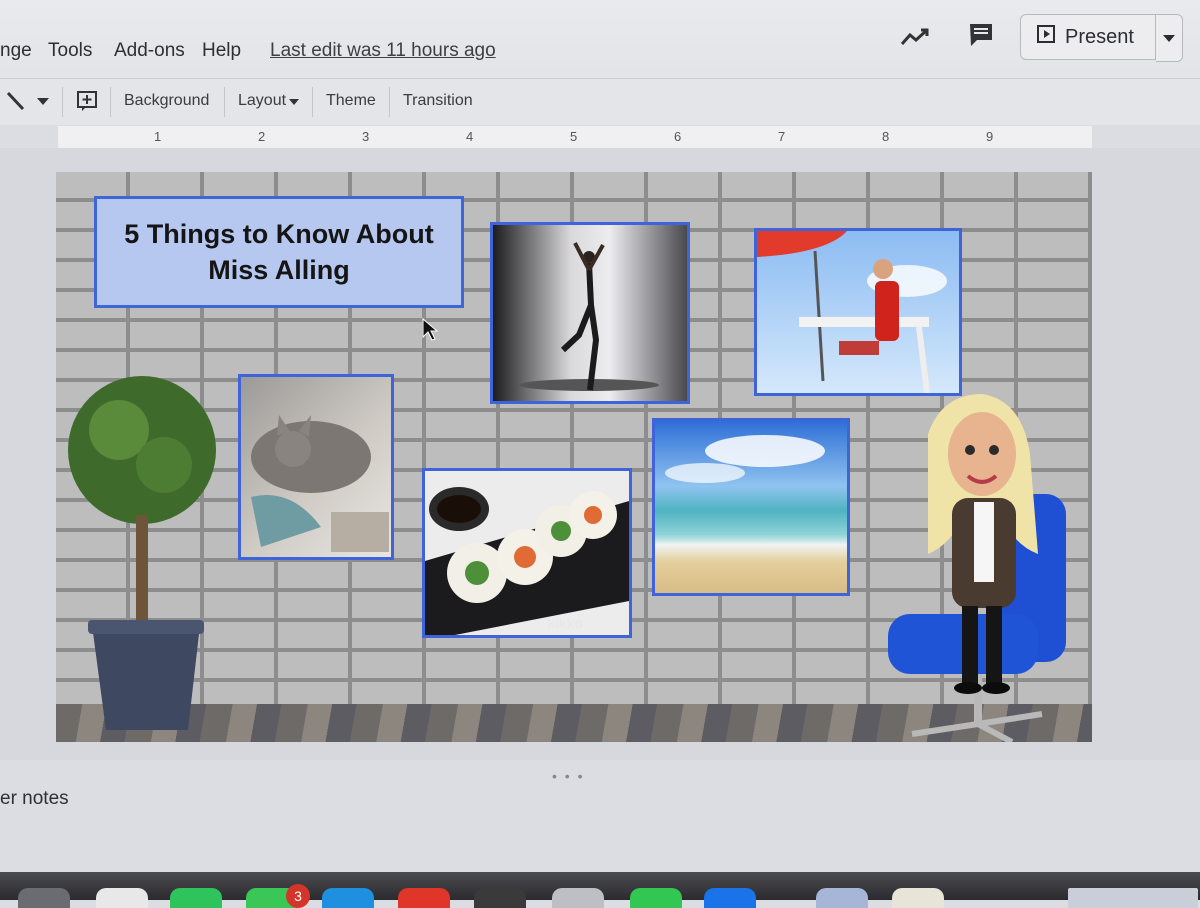  Describe the element at coordinates (149, 556) in the screenshot. I see `potted-topiary-image` at that location.